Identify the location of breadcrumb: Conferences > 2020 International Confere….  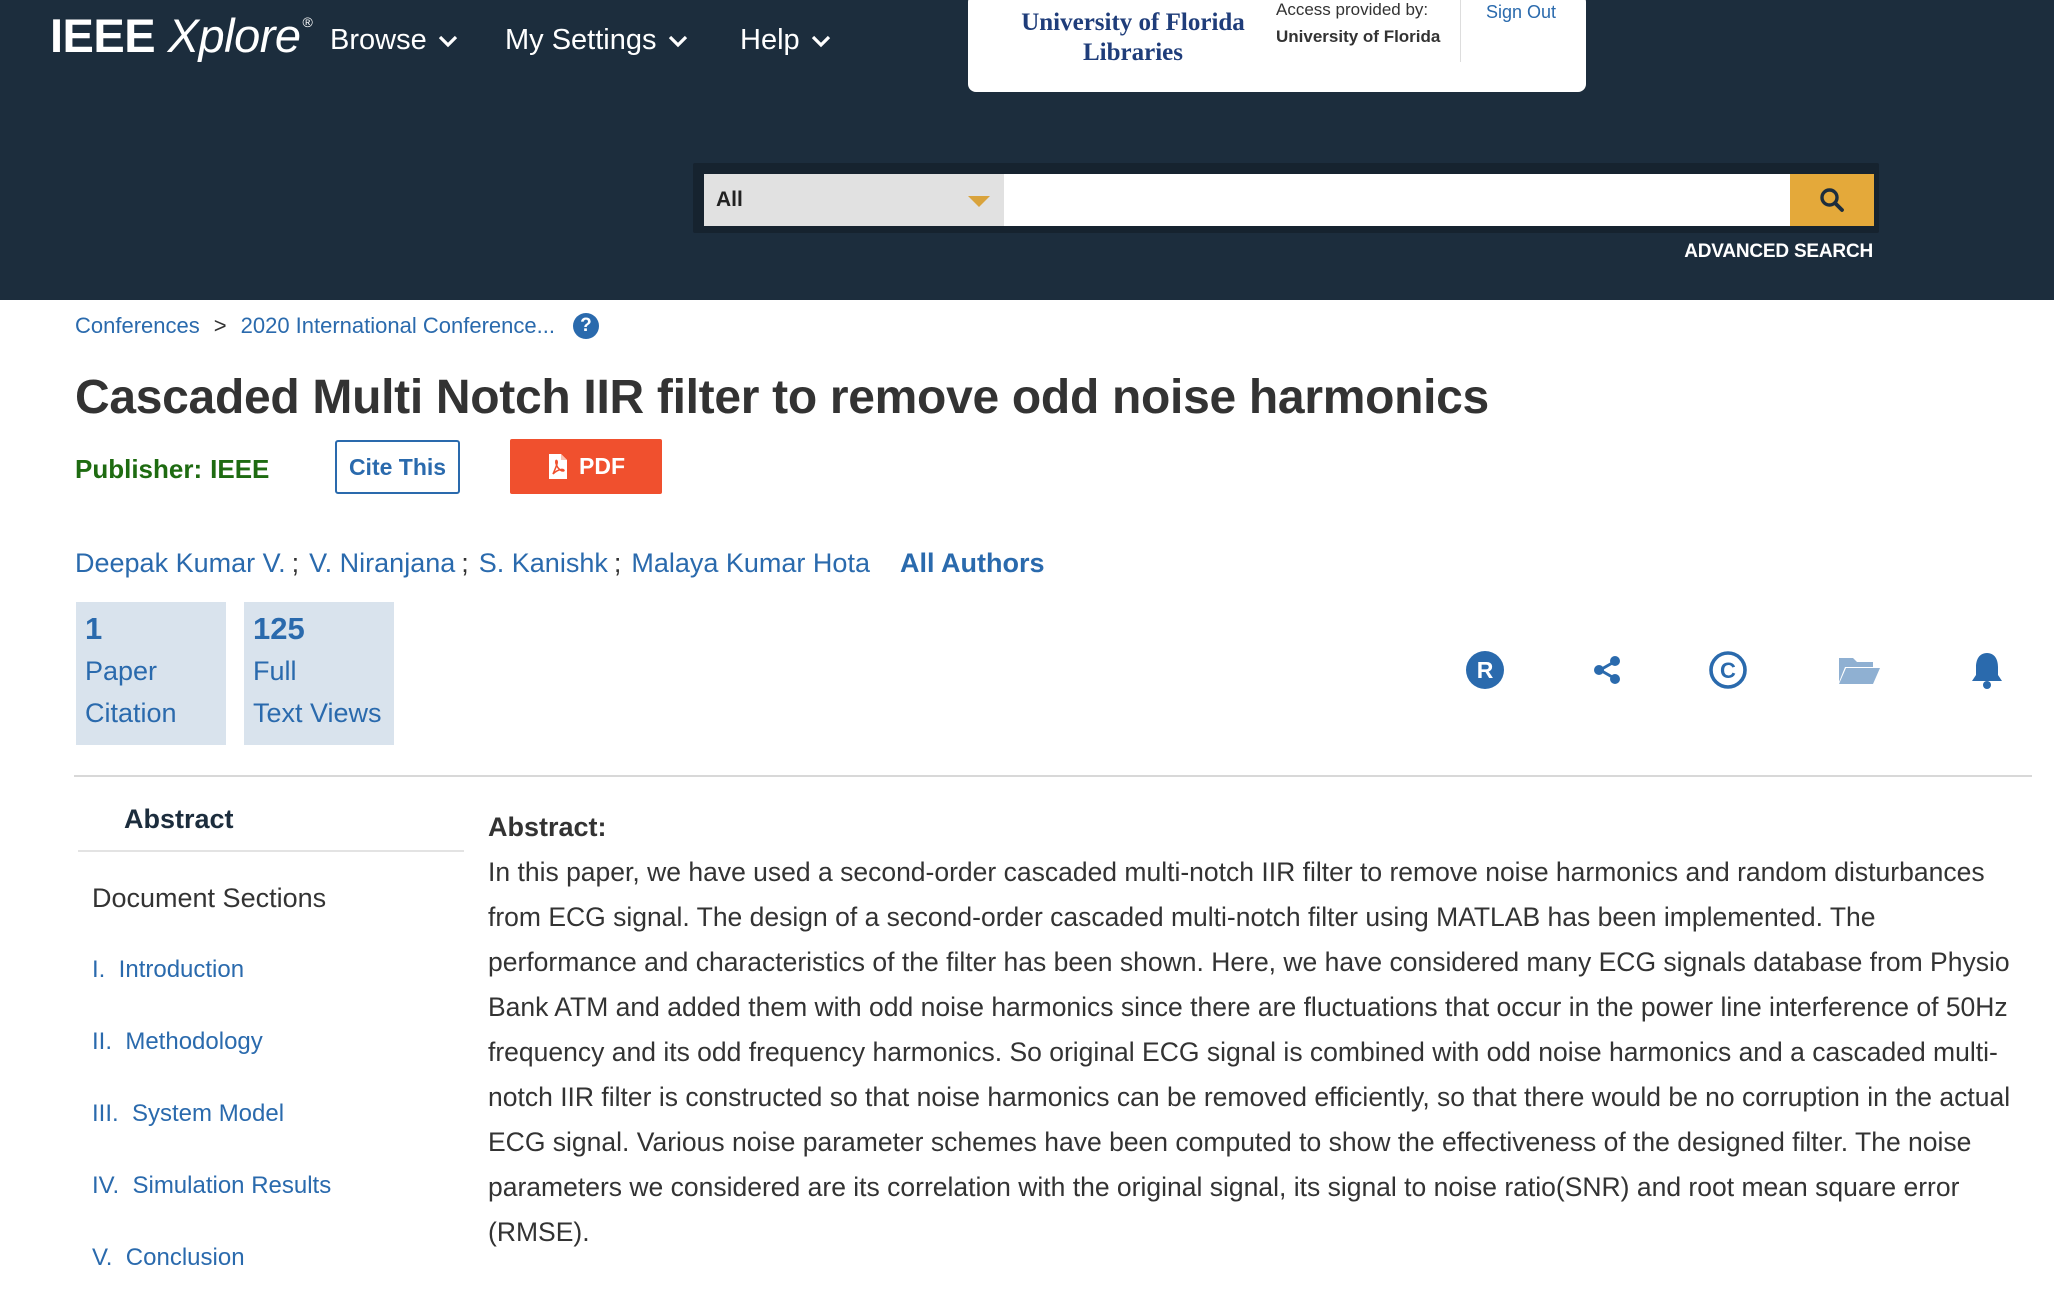
(337, 326).